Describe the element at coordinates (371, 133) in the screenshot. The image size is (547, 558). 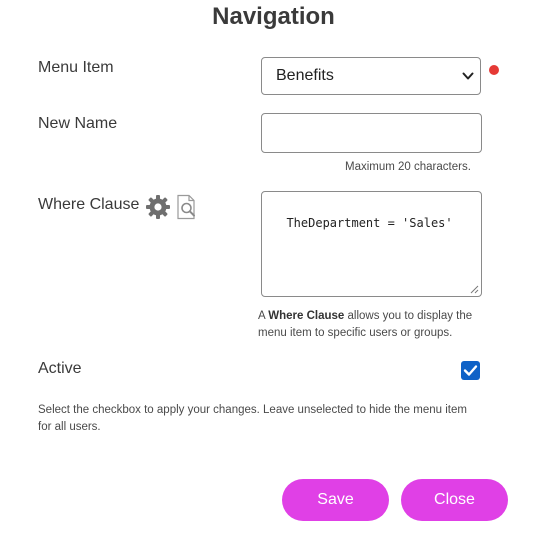
I see `new-name-input` at that location.